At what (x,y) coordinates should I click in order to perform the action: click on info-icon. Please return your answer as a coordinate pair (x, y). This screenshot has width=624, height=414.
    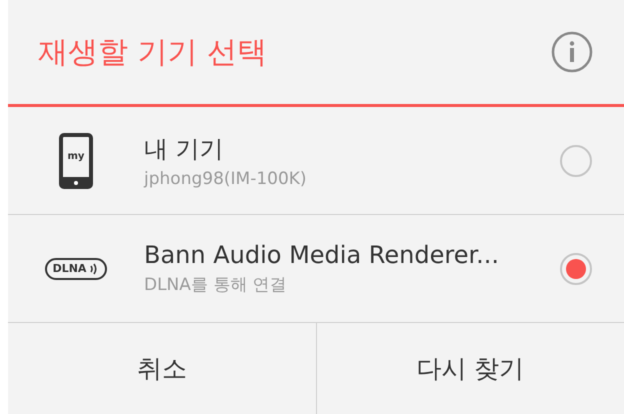
    Looking at the image, I should click on (572, 52).